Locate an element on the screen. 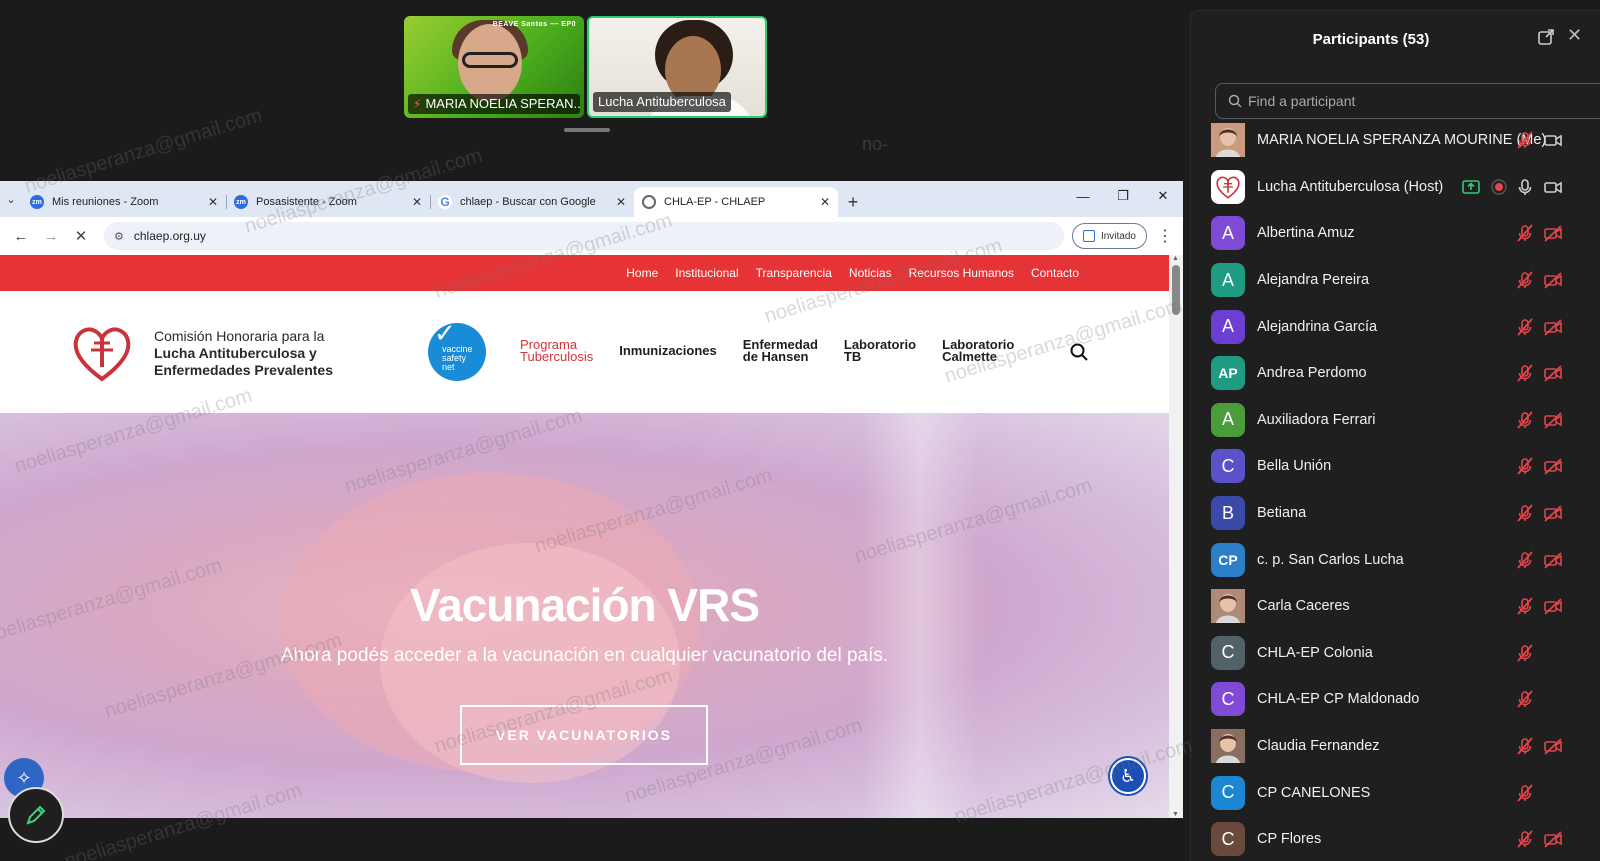  minimize-icon: — is located at coordinates (1083, 196).